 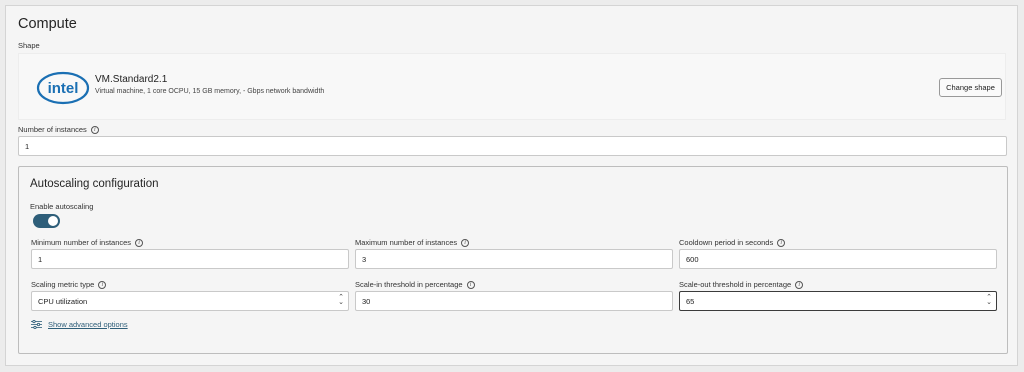 I want to click on scale-out-label: Scale-out threshold in percentage i, so click(x=741, y=284).